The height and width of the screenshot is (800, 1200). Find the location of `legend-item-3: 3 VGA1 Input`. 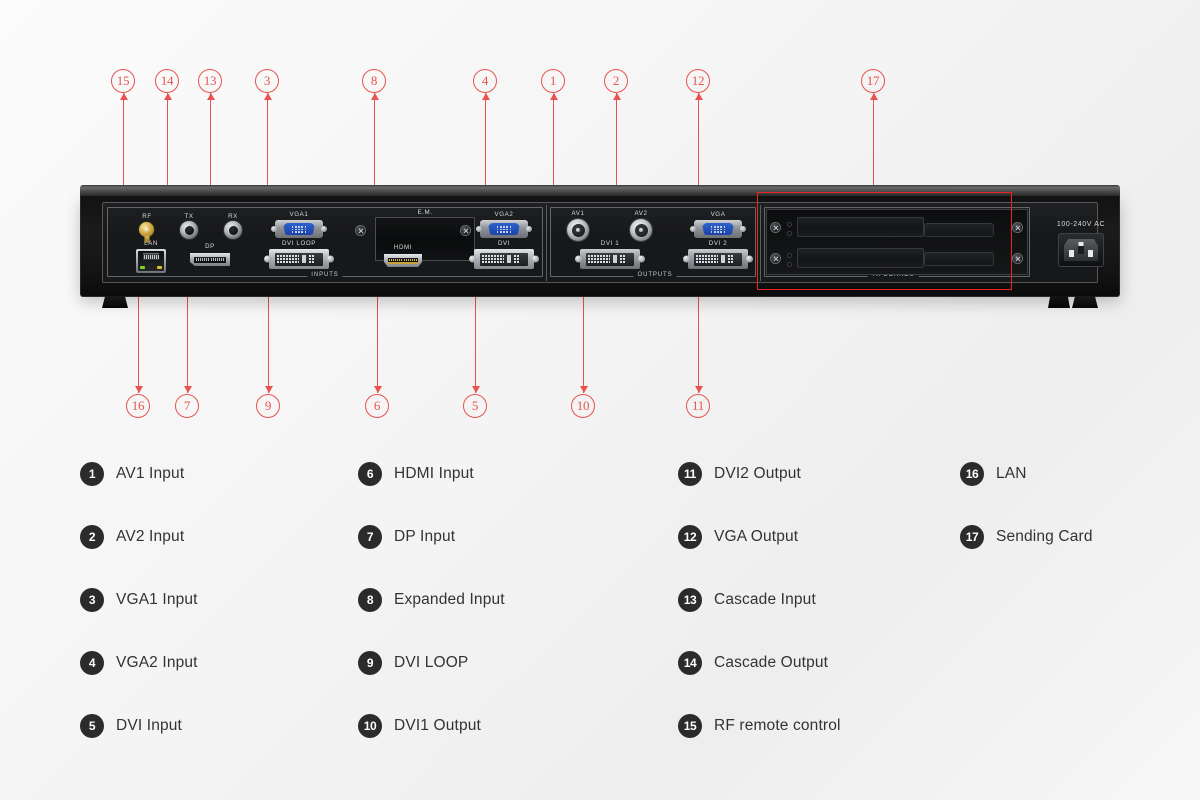

legend-item-3: 3 VGA1 Input is located at coordinates (219, 600).